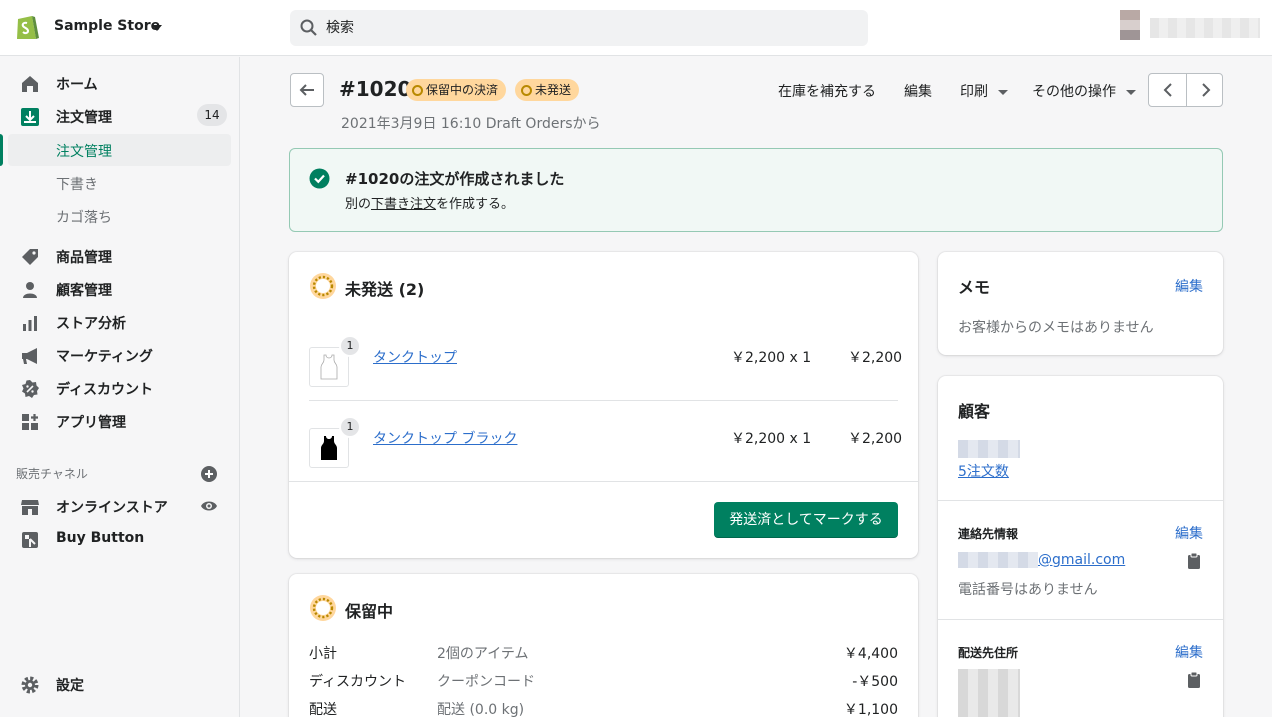 The image size is (1272, 717). Describe the element at coordinates (1189, 286) in the screenshot. I see `edit-notes-link: 編集` at that location.